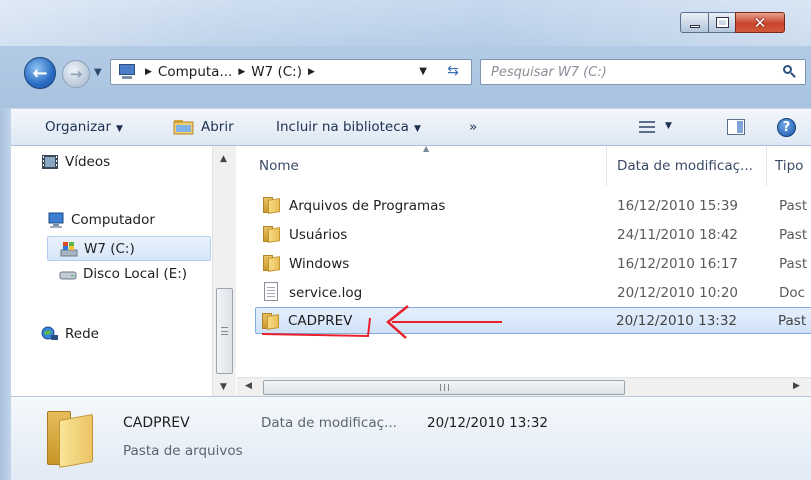 The height and width of the screenshot is (480, 811). Describe the element at coordinates (678, 292) in the screenshot. I see `file-date: 20/12/2010 10:20` at that location.